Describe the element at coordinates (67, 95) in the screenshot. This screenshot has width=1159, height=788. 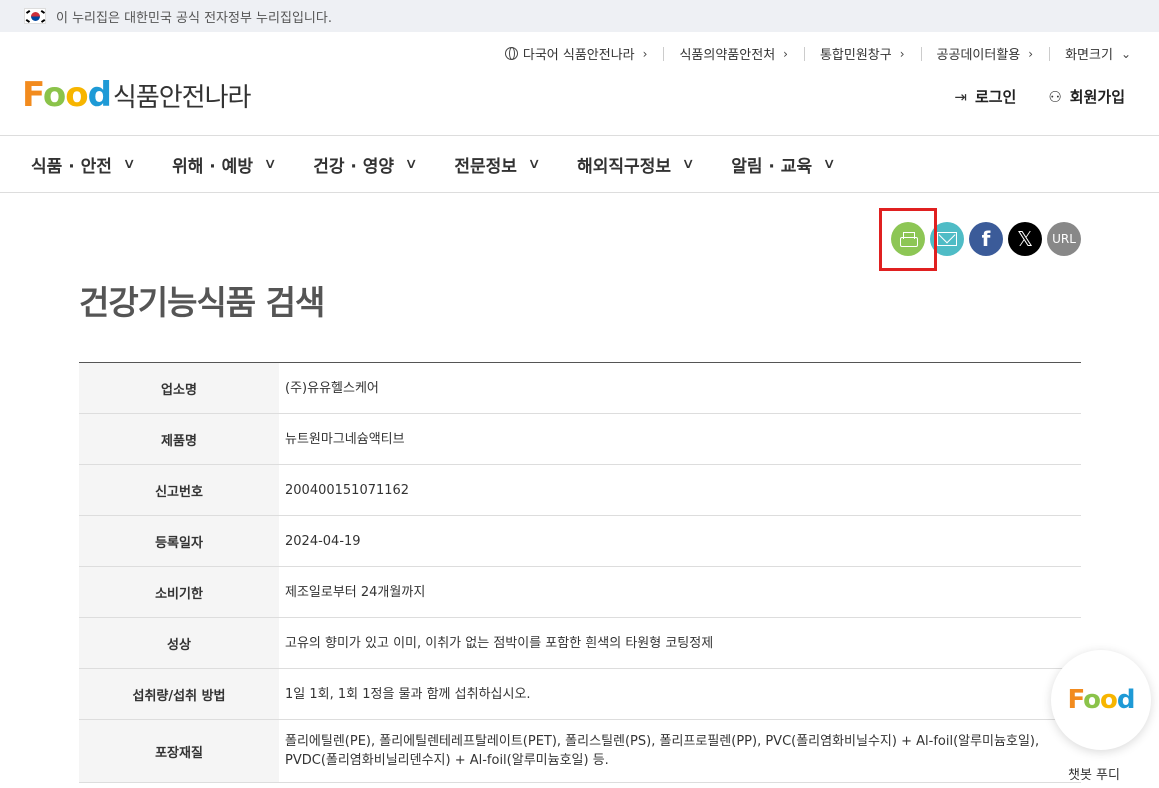
I see `food-logo-mark: Food` at that location.